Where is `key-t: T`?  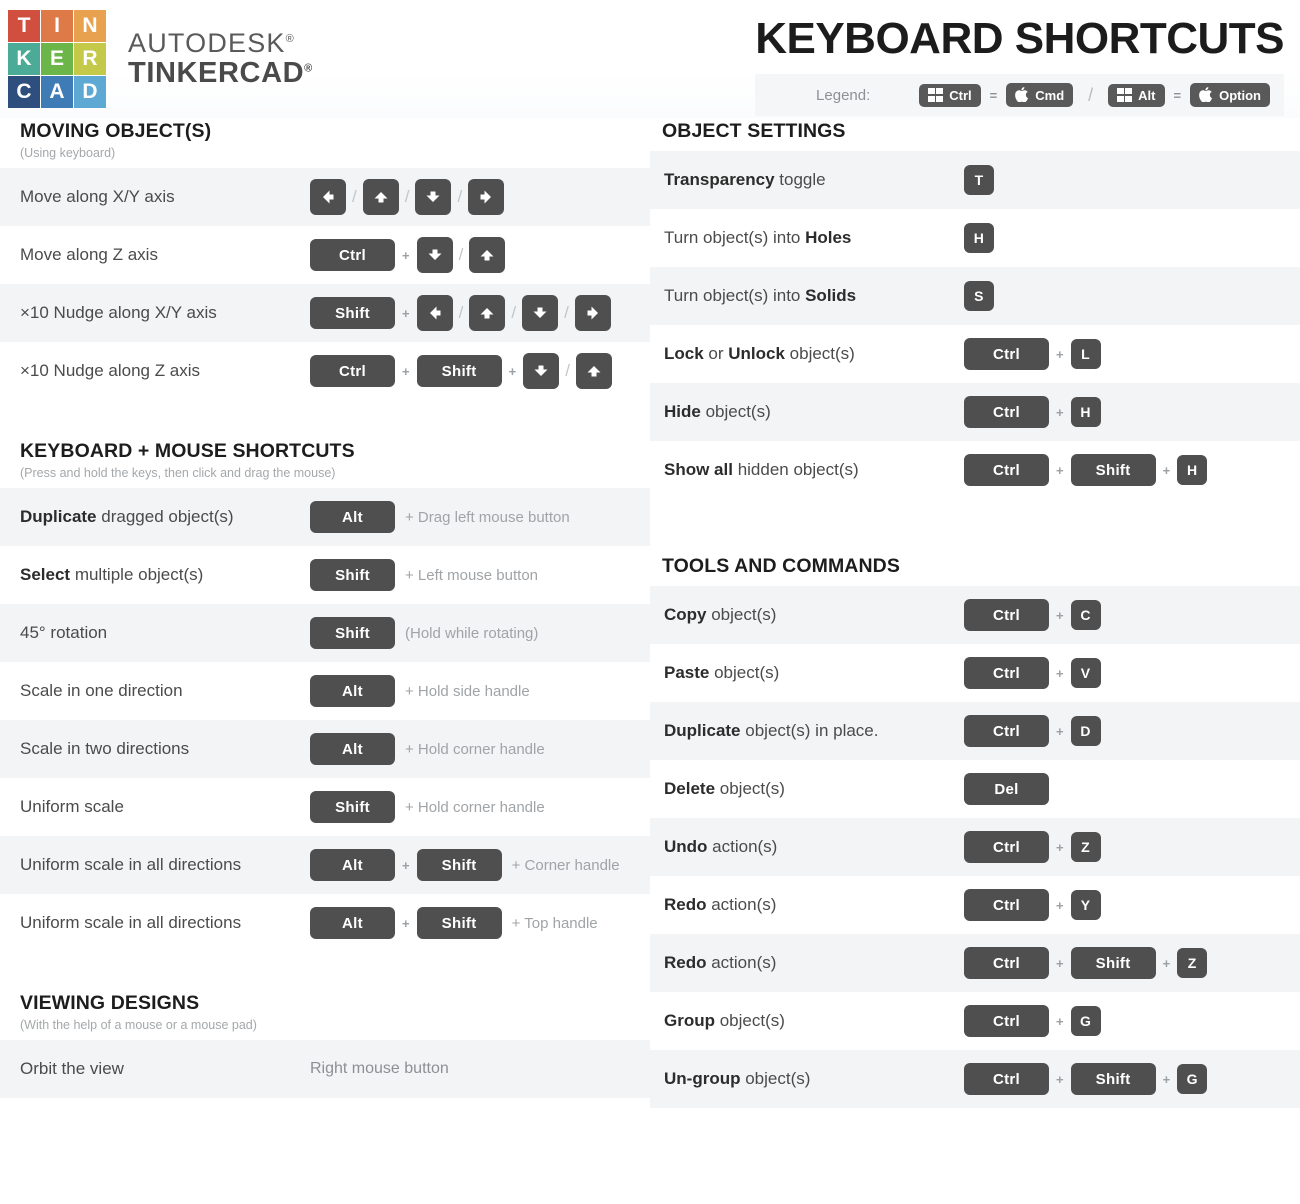
key-t: T is located at coordinates (979, 180).